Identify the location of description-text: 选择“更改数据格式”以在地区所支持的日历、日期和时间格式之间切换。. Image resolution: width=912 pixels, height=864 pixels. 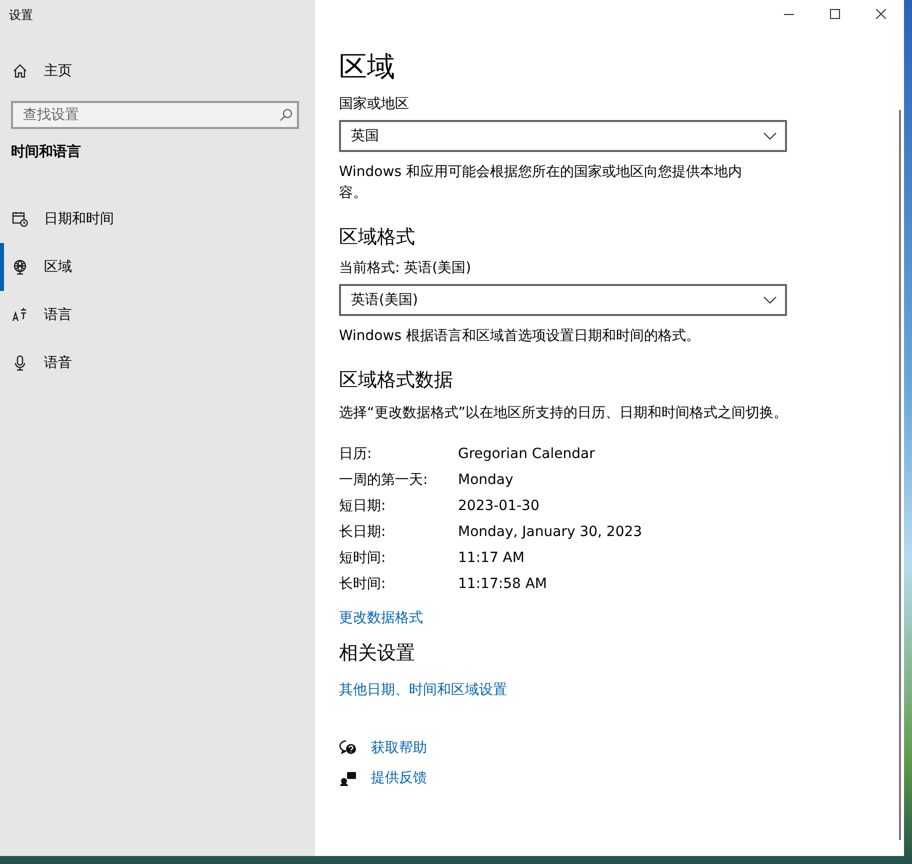
(564, 413).